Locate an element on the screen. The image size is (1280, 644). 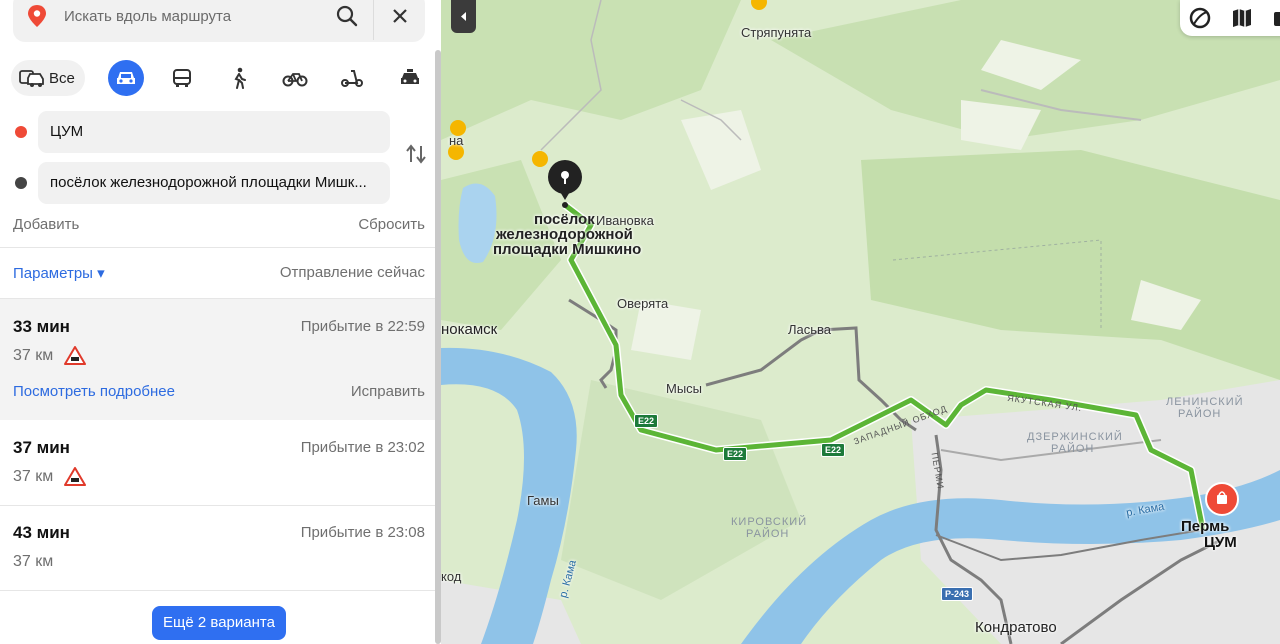
mode-taxi-button is located at coordinates (410, 78).